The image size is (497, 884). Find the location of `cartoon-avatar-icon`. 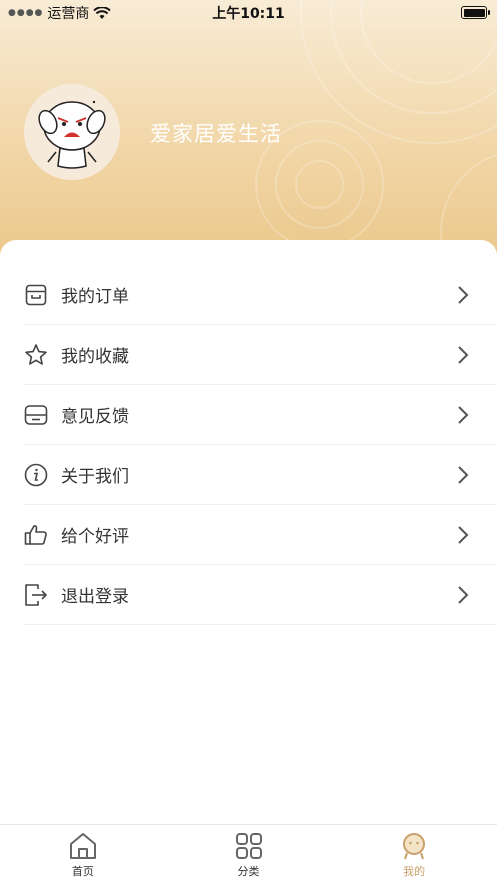

cartoon-avatar-icon is located at coordinates (72, 134).